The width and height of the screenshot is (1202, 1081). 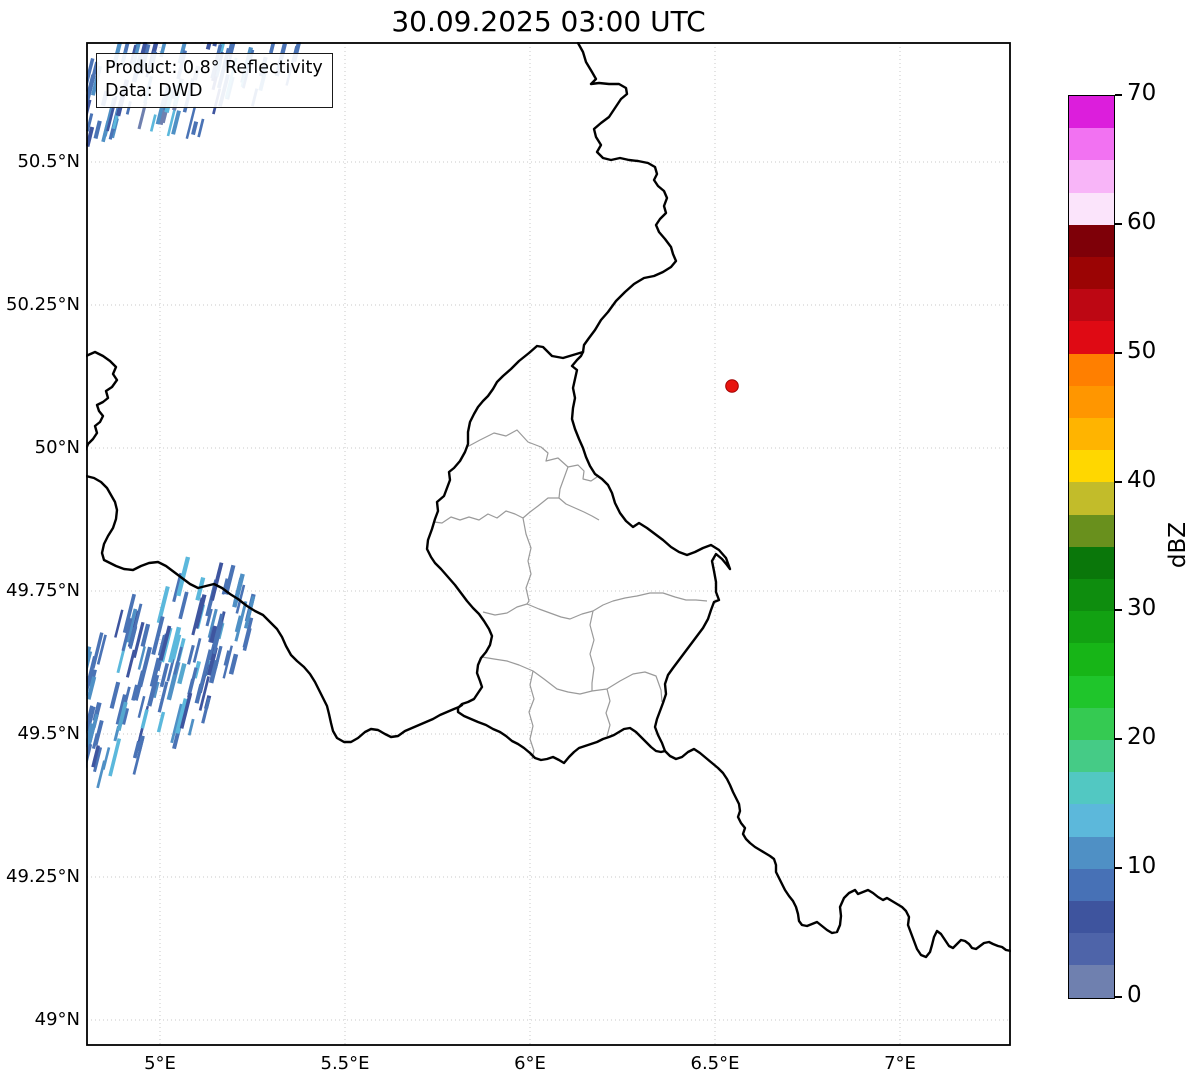 What do you see at coordinates (530, 1063) in the screenshot?
I see `x-tick-label: 6°E` at bounding box center [530, 1063].